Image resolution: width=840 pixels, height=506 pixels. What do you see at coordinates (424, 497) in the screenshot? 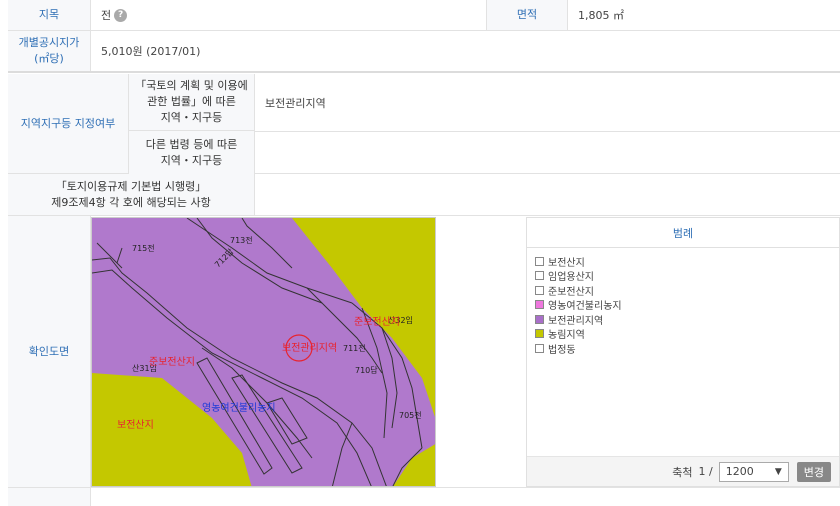
I see `bottom-row` at bounding box center [424, 497].